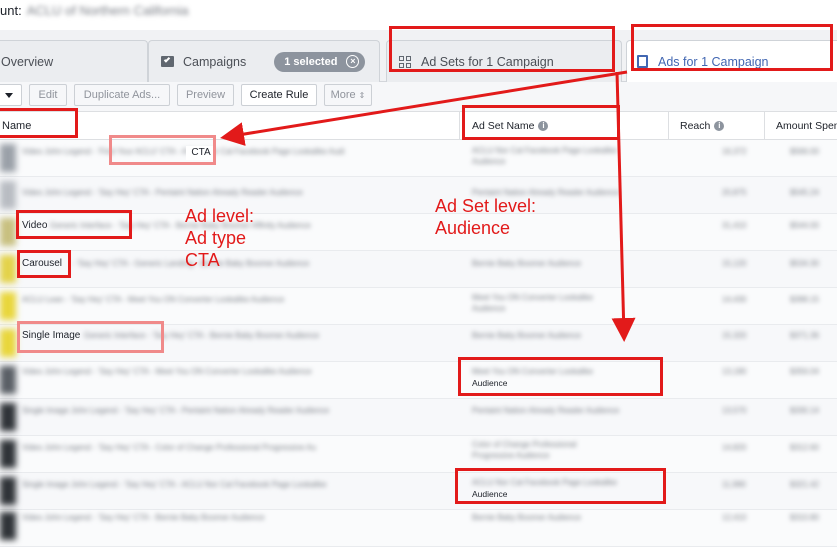 This screenshot has width=837, height=547. Describe the element at coordinates (623, 206) in the screenshot. I see `arrow-to-audience` at that location.